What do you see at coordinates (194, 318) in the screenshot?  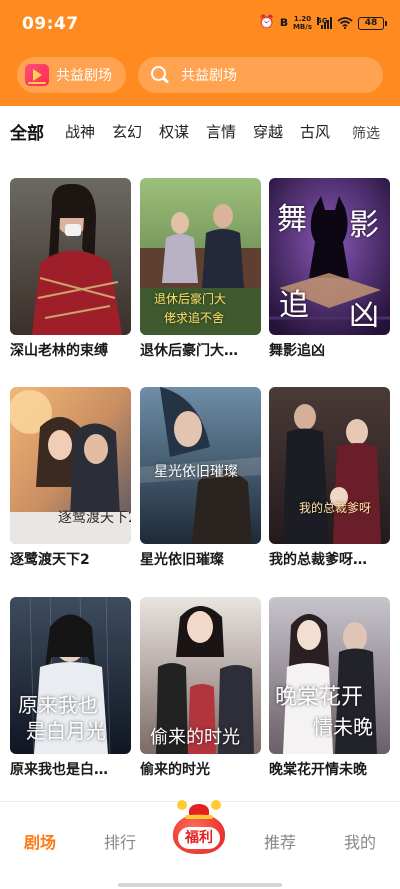 I see `poster-subtitle: 佬求追不舍` at bounding box center [194, 318].